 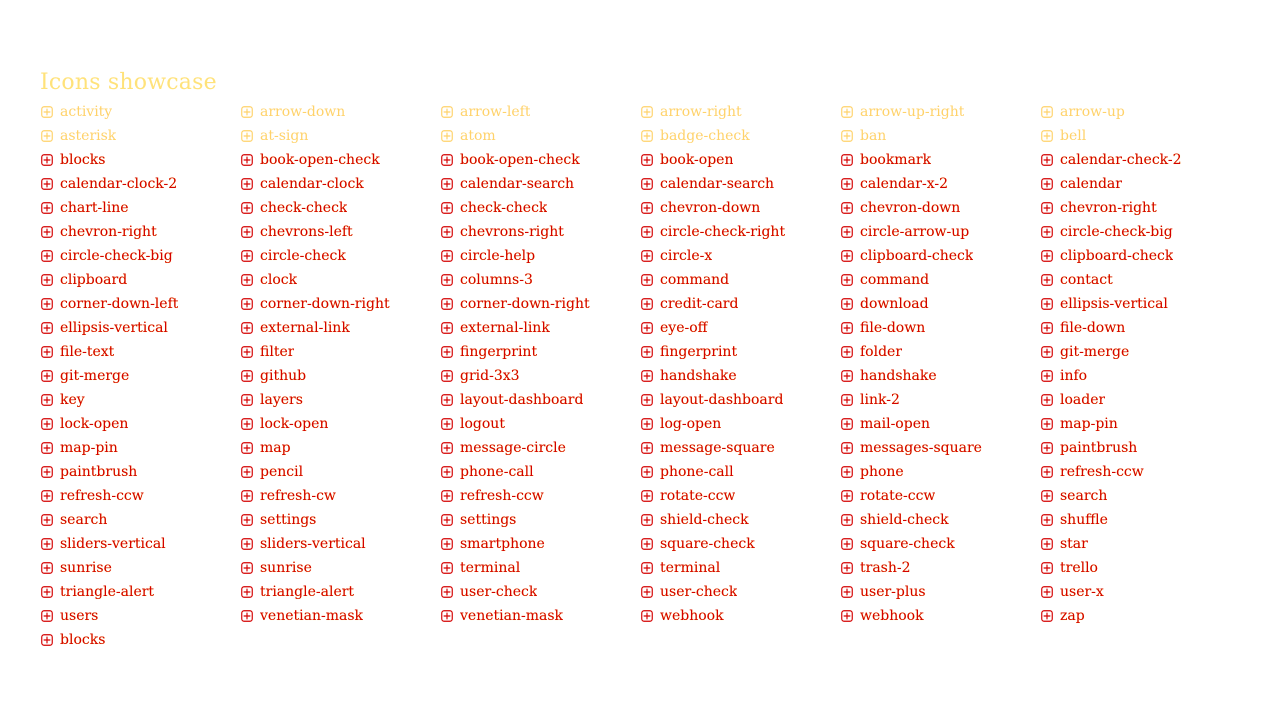 I want to click on calendar-x-icon, so click(x=847, y=184).